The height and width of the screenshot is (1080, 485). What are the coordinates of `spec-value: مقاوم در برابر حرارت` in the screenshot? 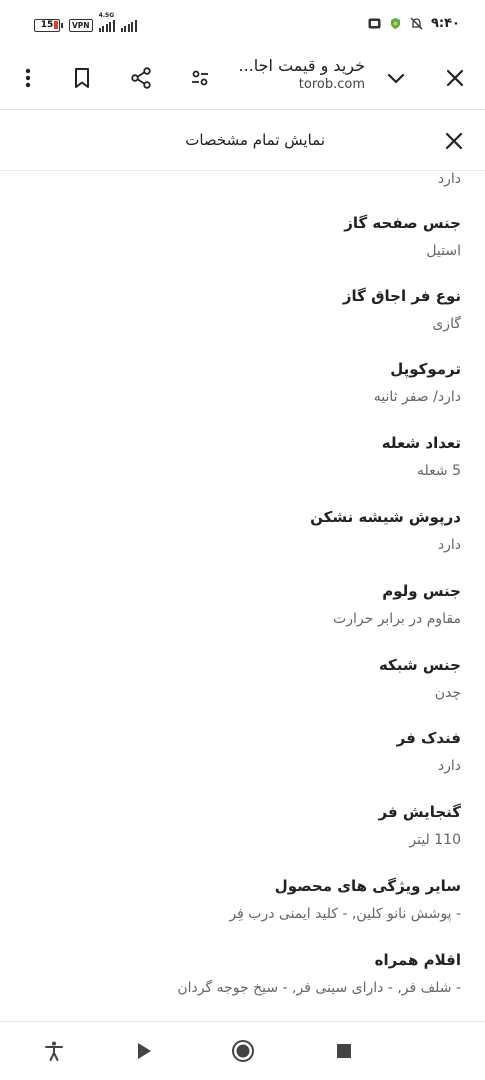 It's located at (397, 619).